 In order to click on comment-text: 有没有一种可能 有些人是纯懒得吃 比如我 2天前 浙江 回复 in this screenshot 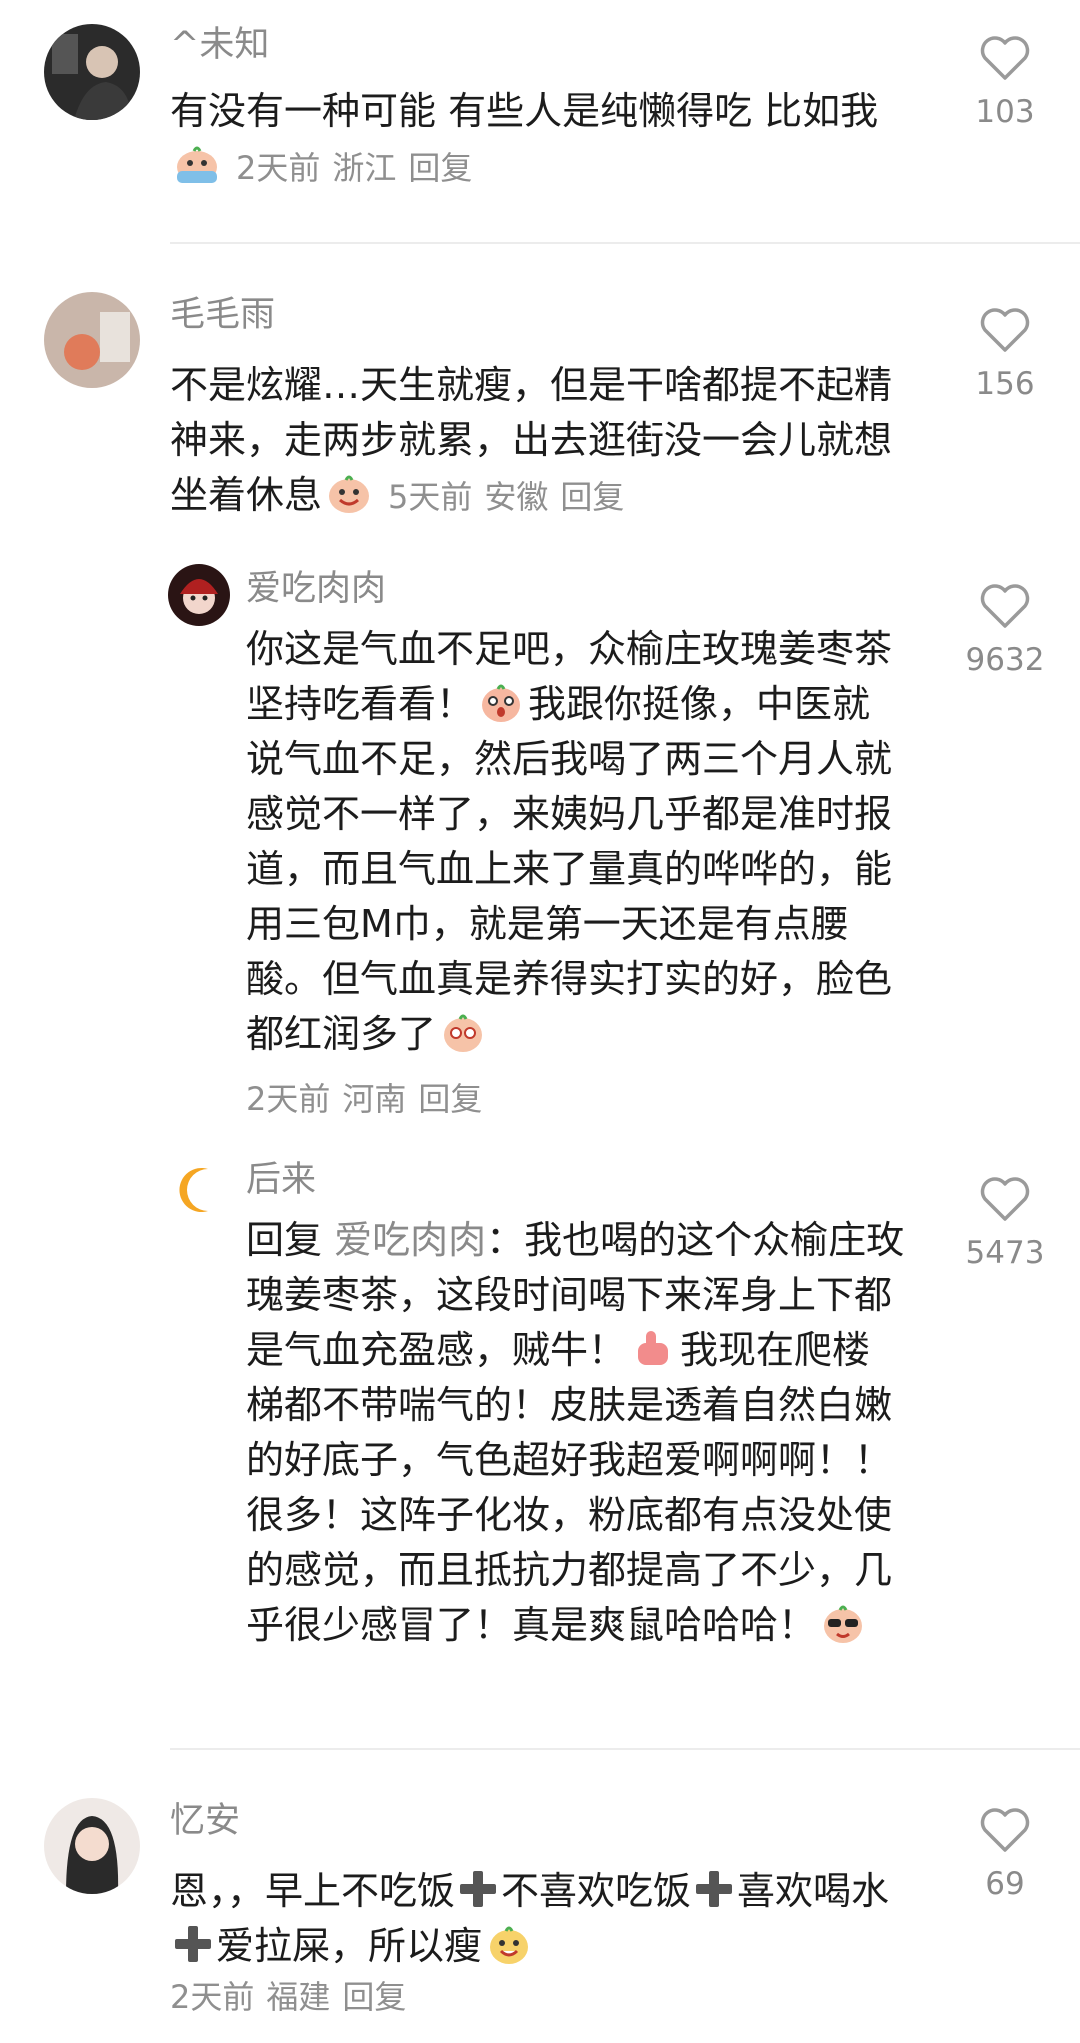, I will do `click(535, 140)`.